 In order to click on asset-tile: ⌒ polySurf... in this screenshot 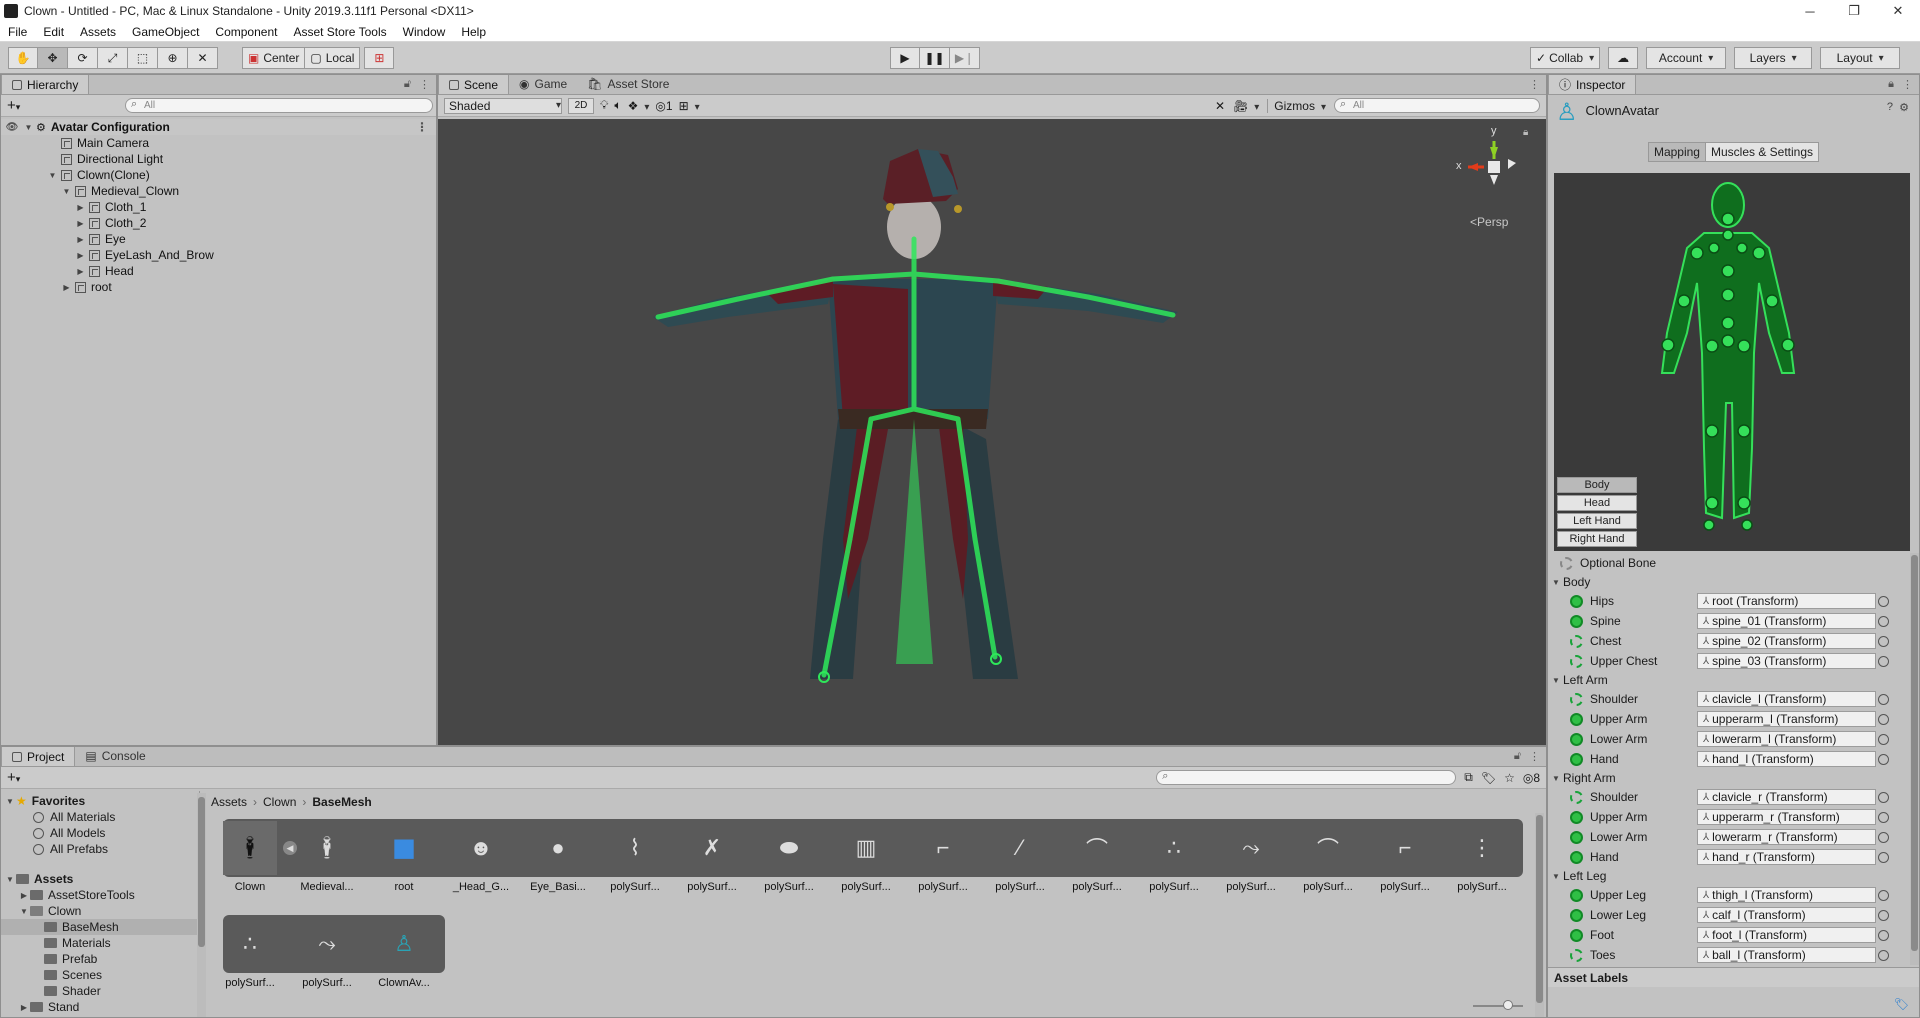, I will do `click(1328, 857)`.